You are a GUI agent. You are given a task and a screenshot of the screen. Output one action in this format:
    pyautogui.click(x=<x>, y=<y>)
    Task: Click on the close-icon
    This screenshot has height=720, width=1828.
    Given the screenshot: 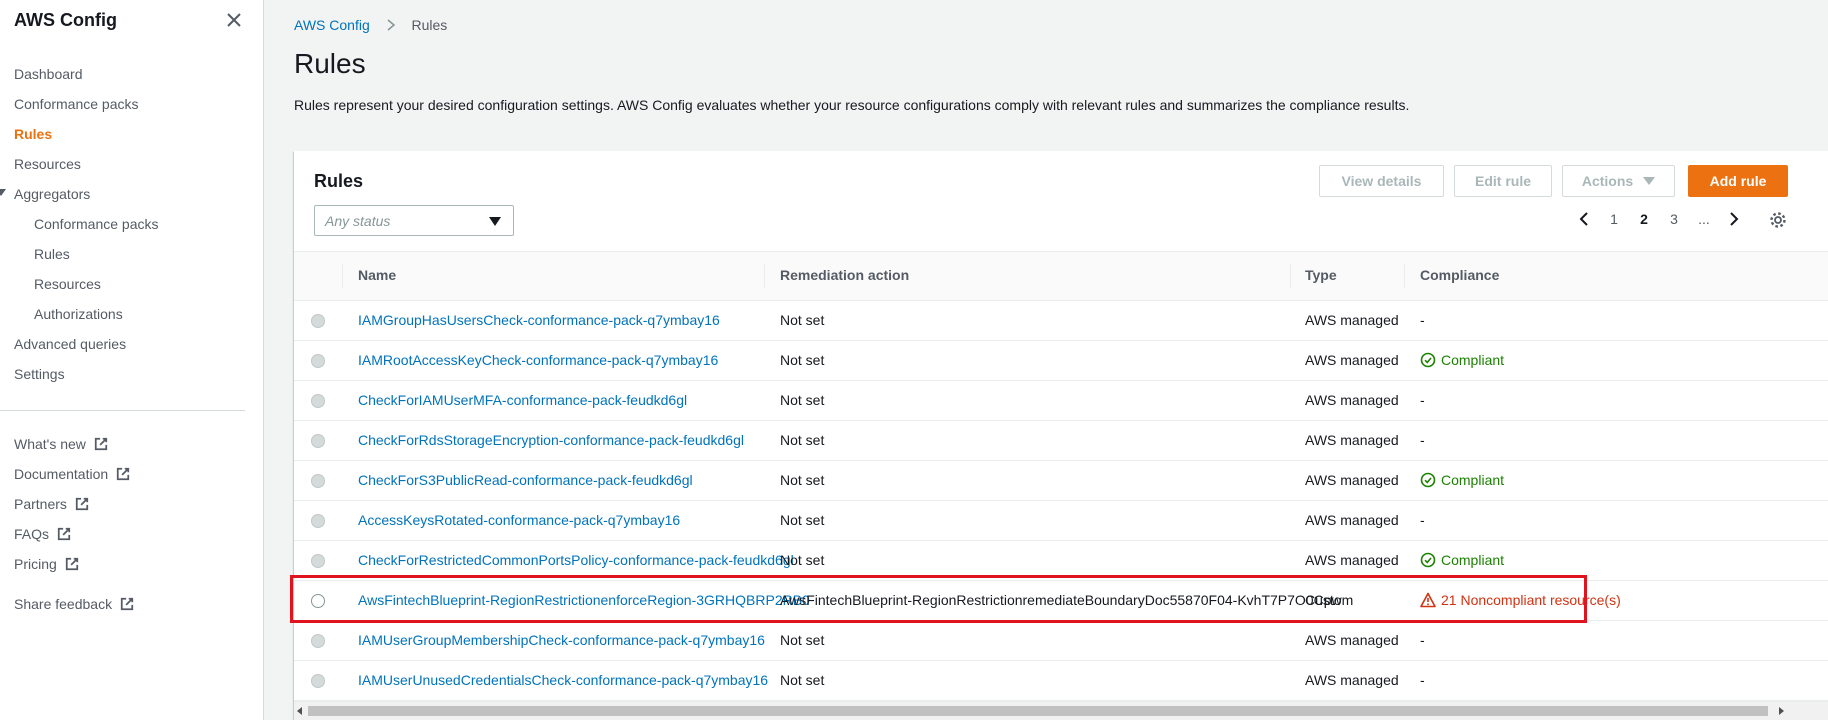 What is the action you would take?
    pyautogui.click(x=234, y=20)
    